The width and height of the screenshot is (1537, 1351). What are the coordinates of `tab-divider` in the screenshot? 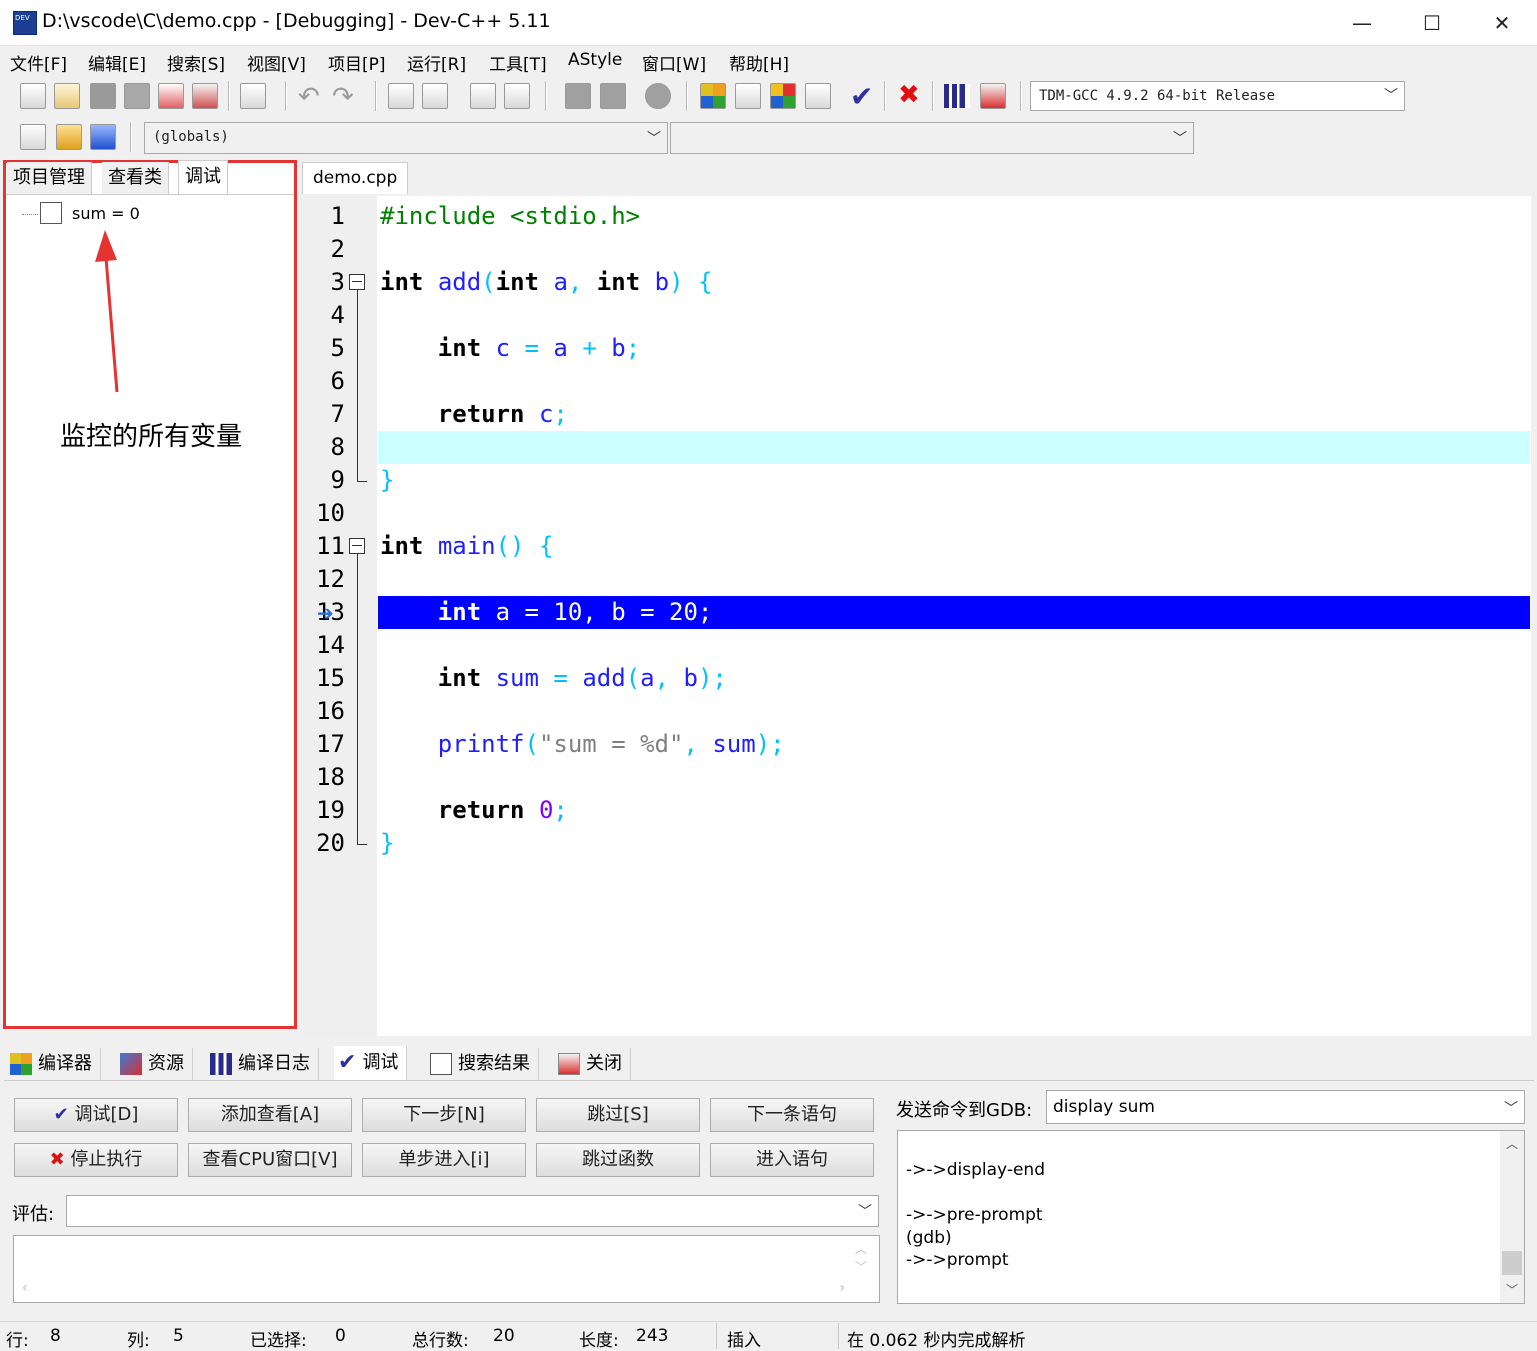 It's located at (150, 194).